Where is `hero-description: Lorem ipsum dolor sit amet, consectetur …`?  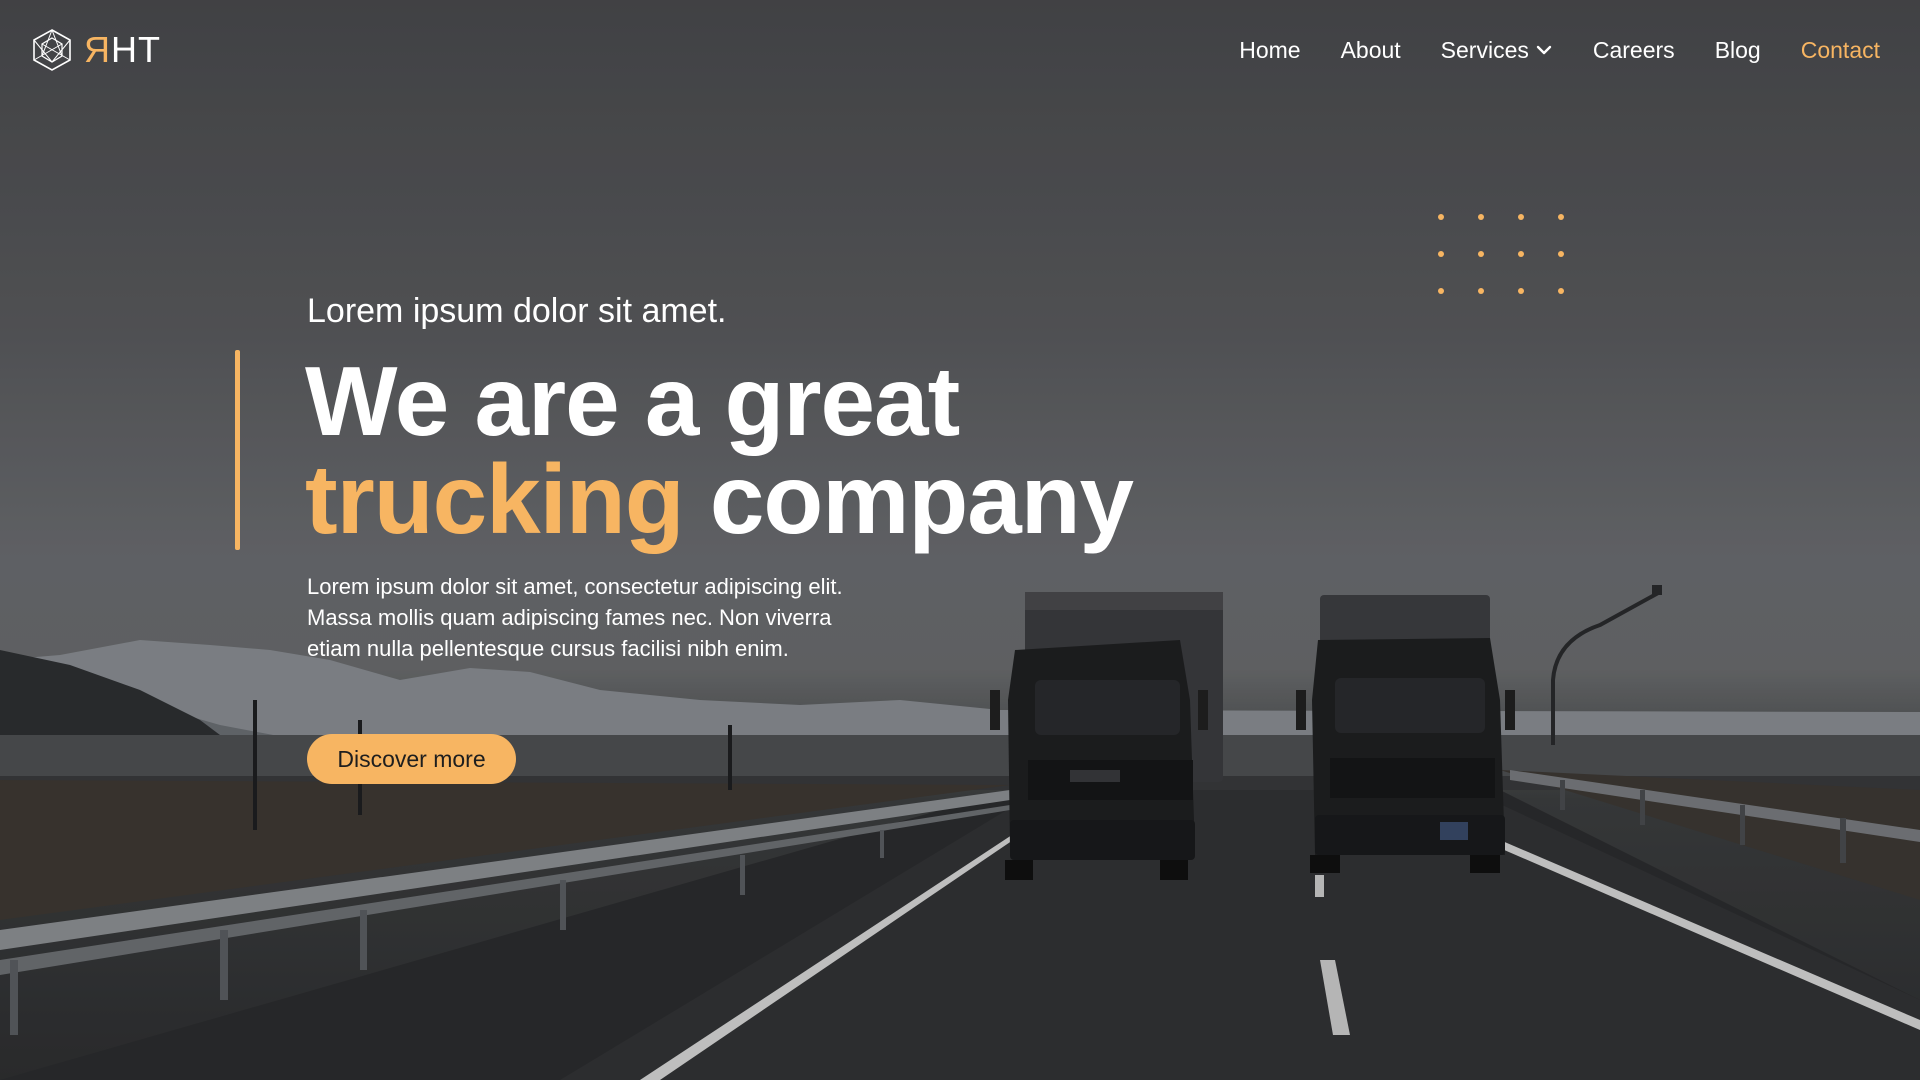
hero-description: Lorem ipsum dolor sit amet, consectetur … is located at coordinates (575, 617).